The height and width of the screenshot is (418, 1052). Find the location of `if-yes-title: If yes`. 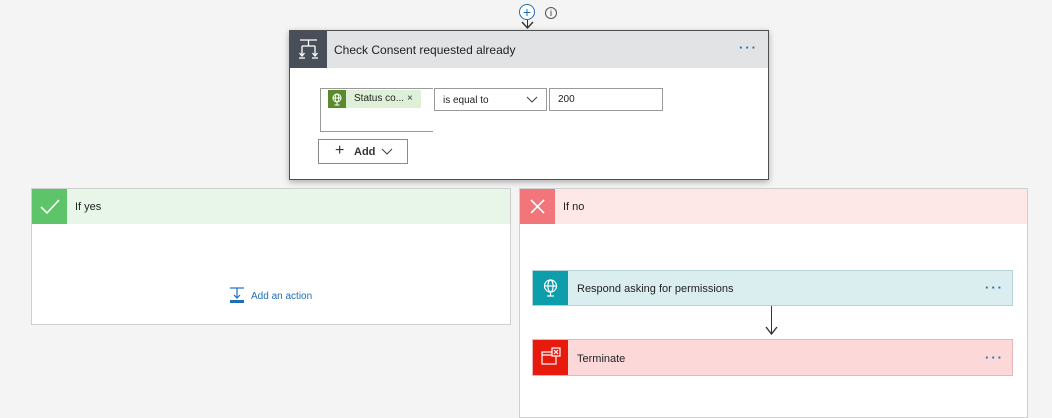

if-yes-title: If yes is located at coordinates (88, 207).